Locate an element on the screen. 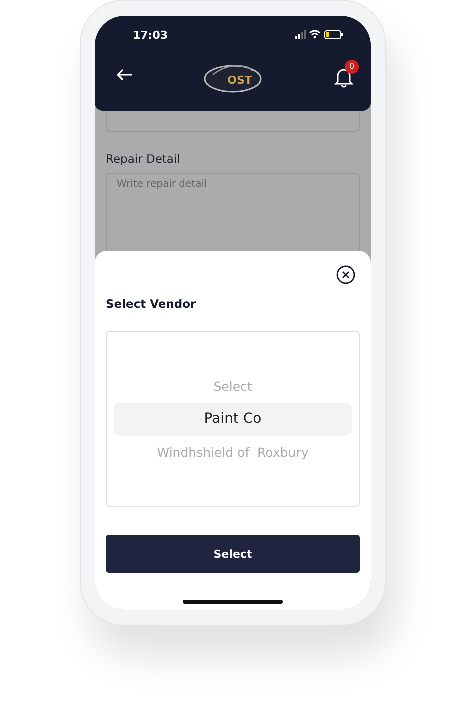 The image size is (466, 708). close-button is located at coordinates (346, 275).